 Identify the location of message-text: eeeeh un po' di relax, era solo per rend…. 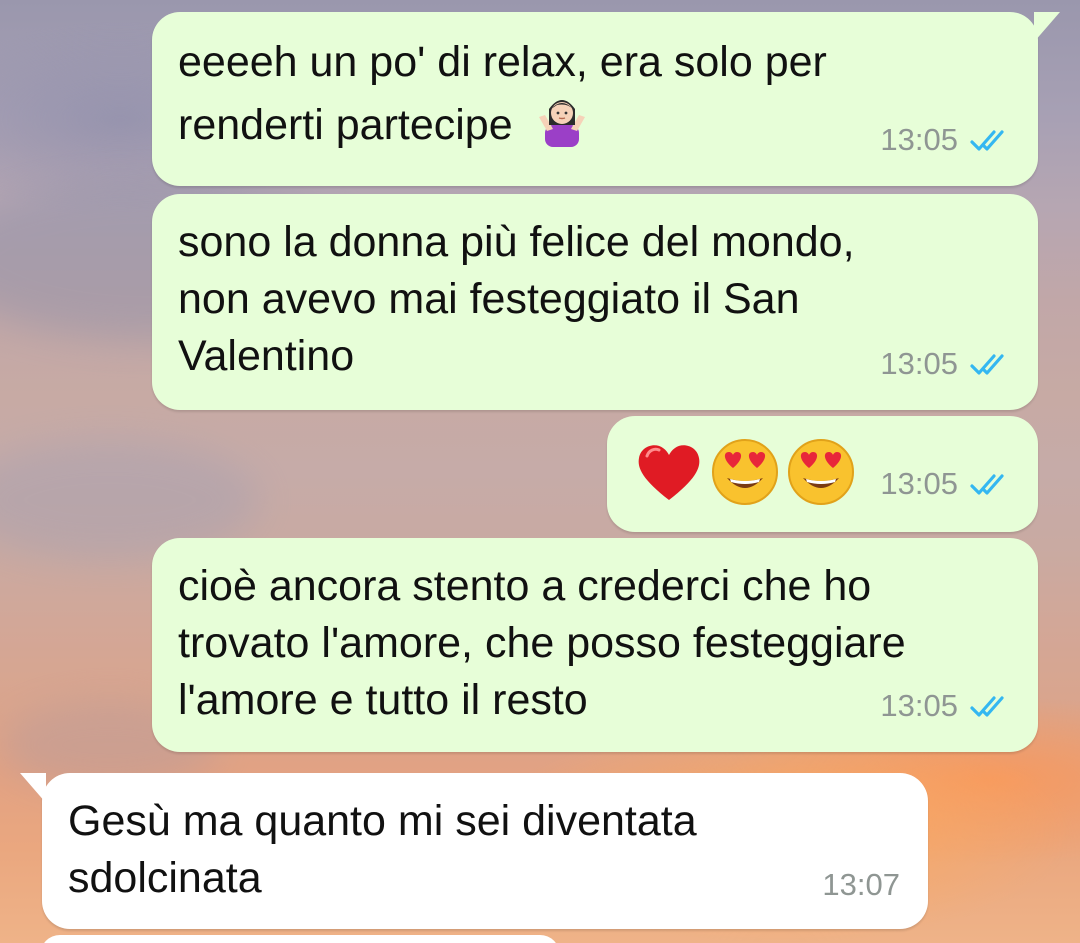
(502, 99).